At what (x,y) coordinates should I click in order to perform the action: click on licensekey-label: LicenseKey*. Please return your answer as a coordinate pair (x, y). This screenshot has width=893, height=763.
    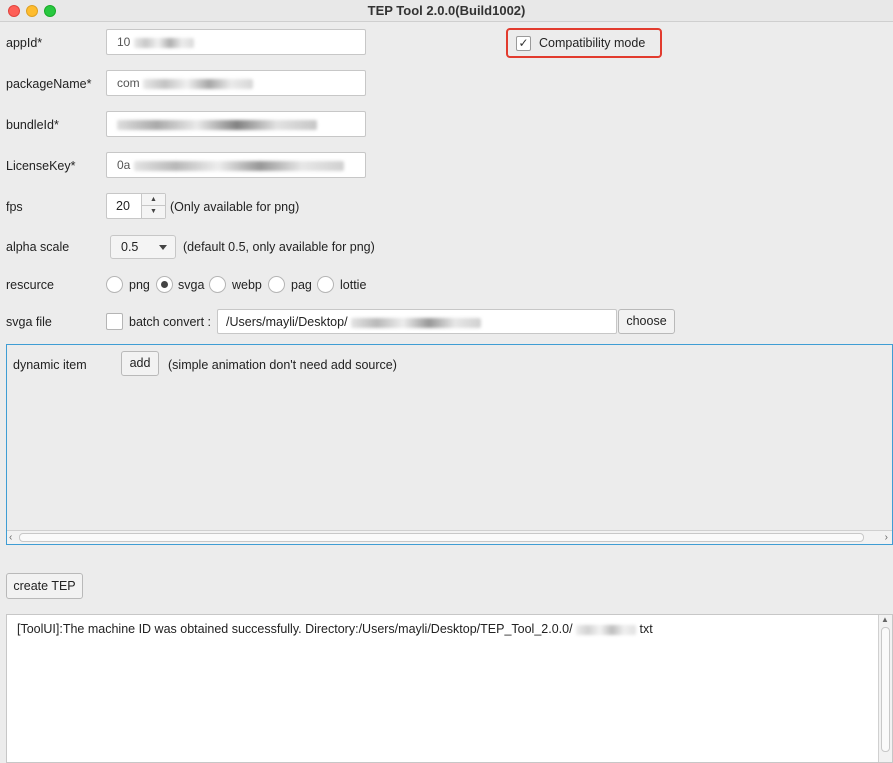
    Looking at the image, I should click on (41, 166).